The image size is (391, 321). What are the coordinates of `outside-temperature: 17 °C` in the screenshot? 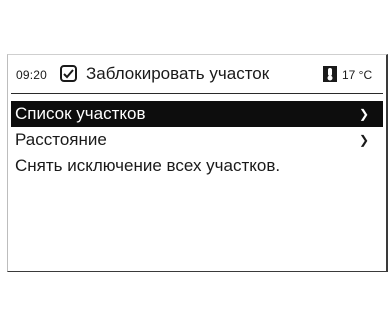 It's located at (357, 75).